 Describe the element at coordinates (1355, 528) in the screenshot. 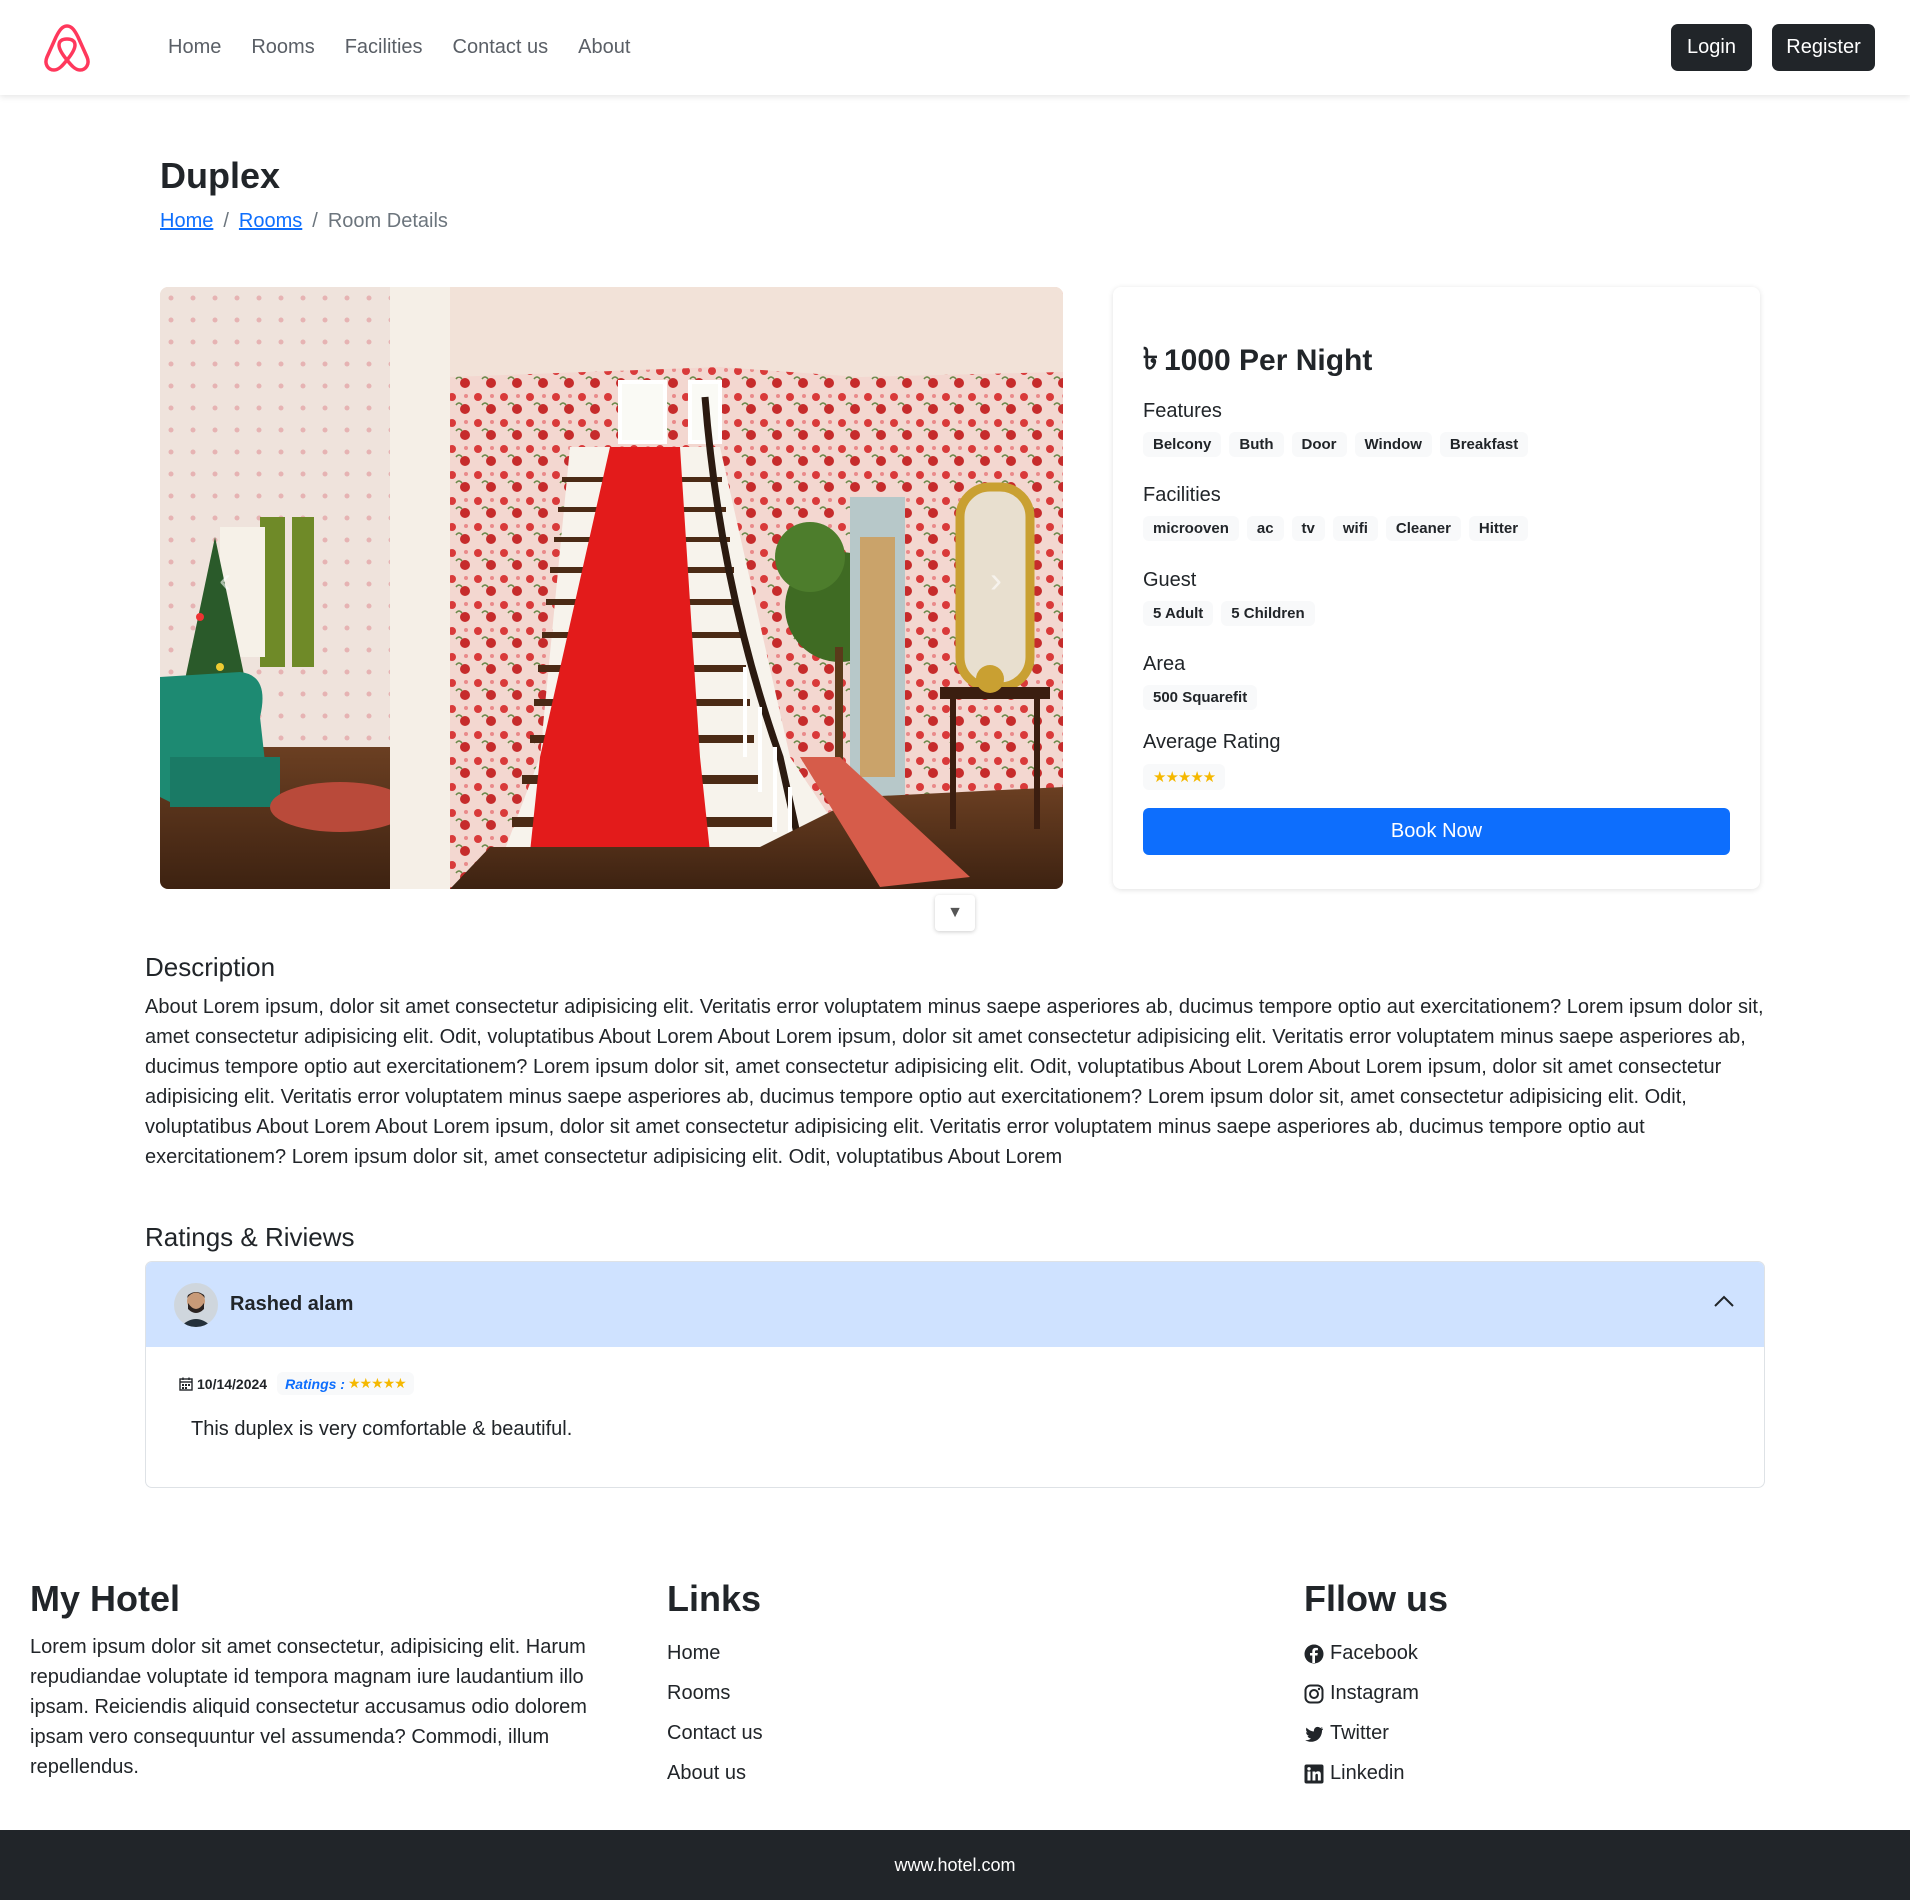

I see `facility-badge: wifi` at that location.